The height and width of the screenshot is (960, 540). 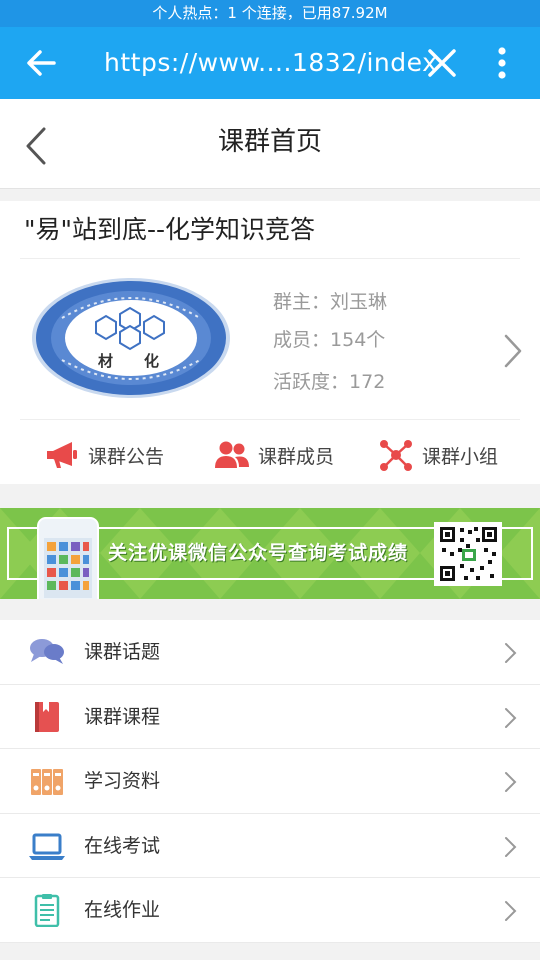 I want to click on browser-url-bar: https://www....1832/index, so click(x=270, y=63).